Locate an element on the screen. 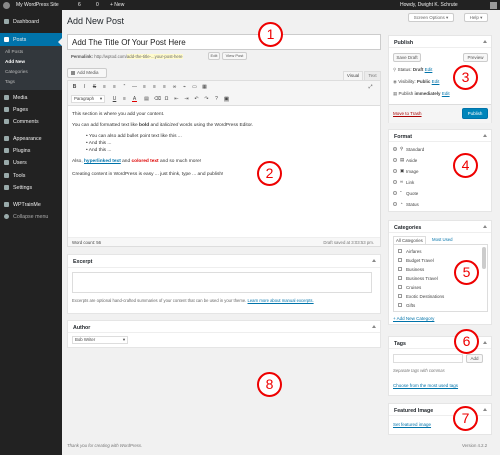 The height and width of the screenshot is (455, 500). read-more-icon: ▭ is located at coordinates (194, 87).